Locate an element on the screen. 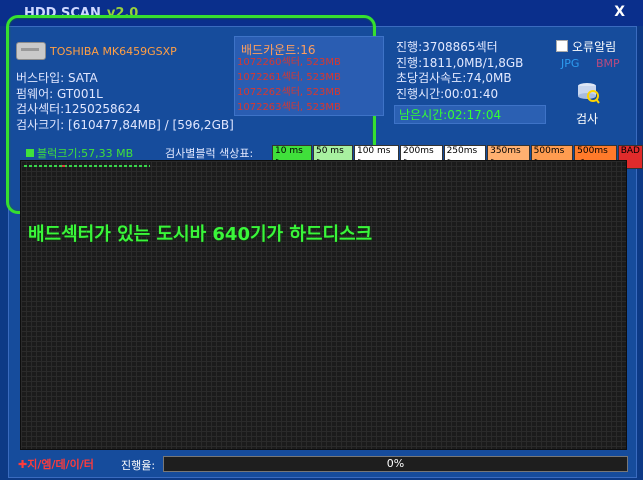 The height and width of the screenshot is (480, 643). scanned-blocks is located at coordinates (87, 166).